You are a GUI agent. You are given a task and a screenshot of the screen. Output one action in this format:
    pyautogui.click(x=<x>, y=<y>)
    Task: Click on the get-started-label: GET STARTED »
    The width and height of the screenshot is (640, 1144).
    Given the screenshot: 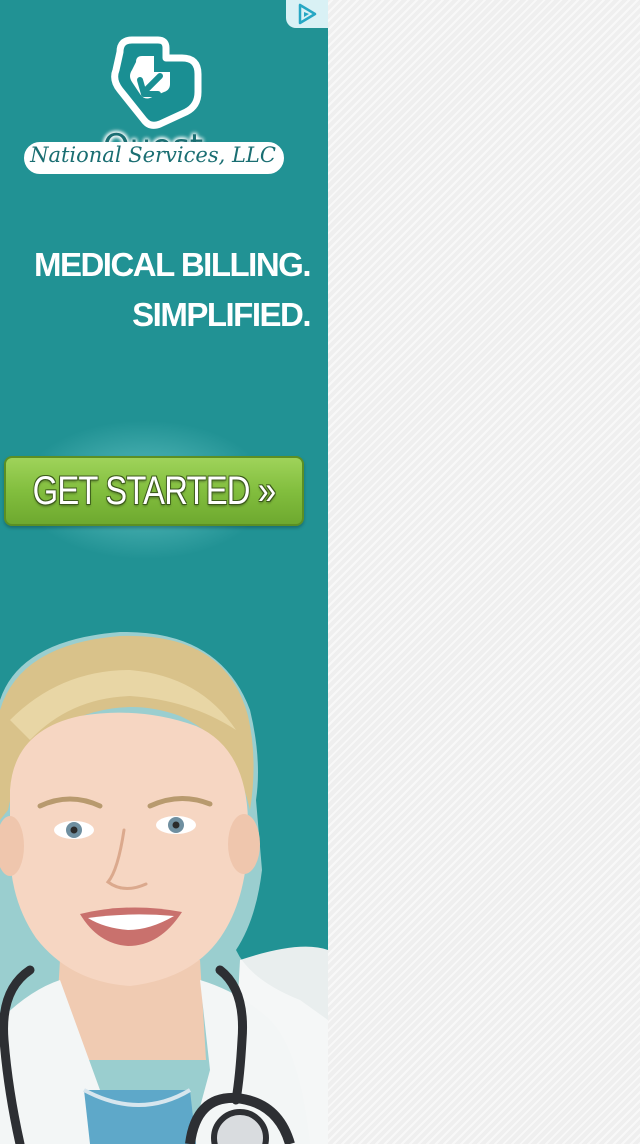 What is the action you would take?
    pyautogui.click(x=154, y=490)
    